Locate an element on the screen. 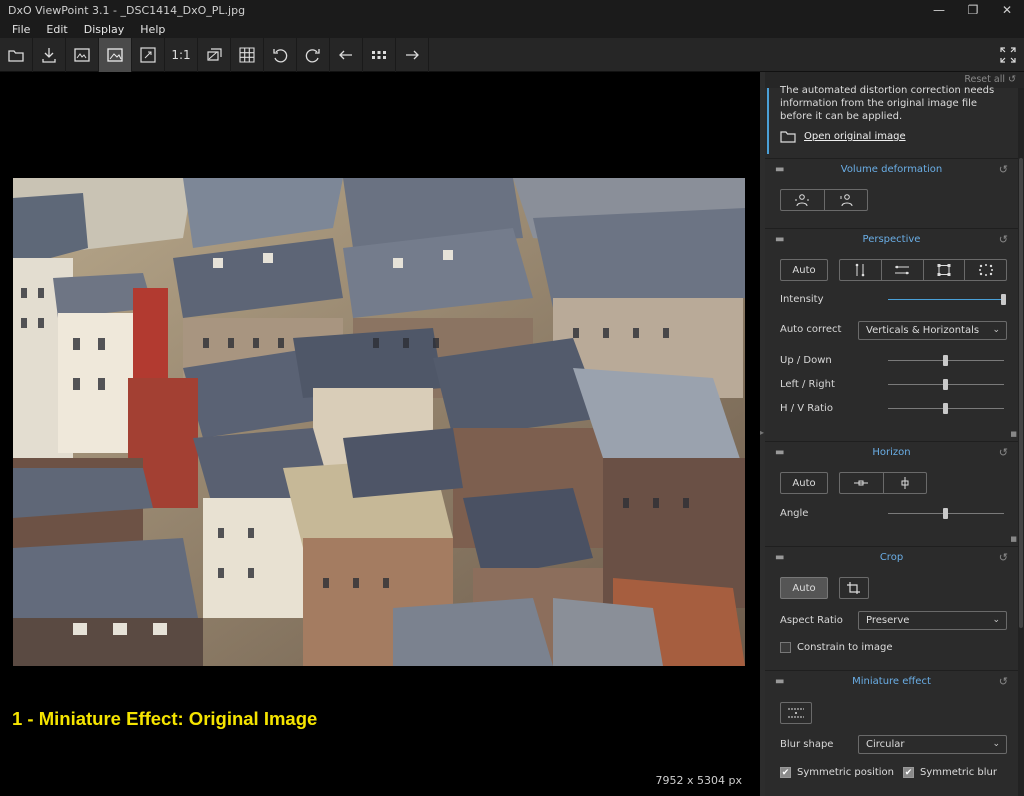 Image resolution: width=1024 pixels, height=796 pixels. left-right-slider is located at coordinates (946, 384).